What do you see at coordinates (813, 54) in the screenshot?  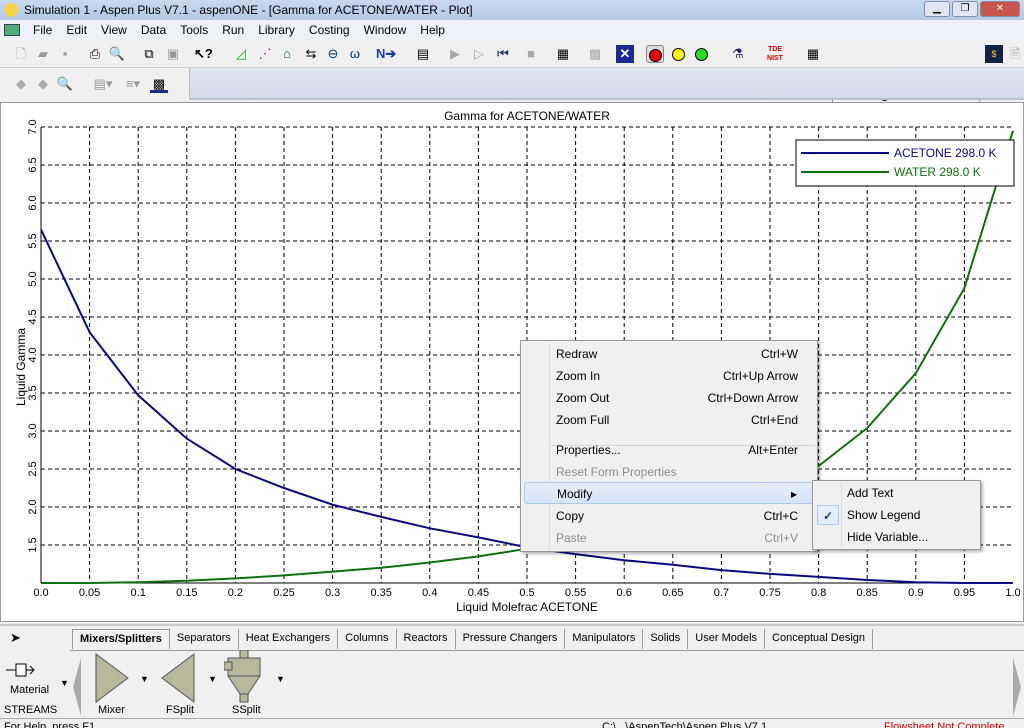 I see `grid-icon: ▦` at bounding box center [813, 54].